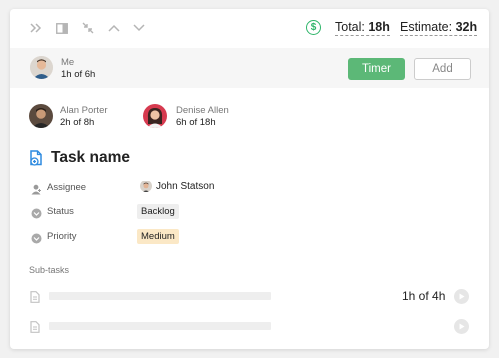  Describe the element at coordinates (36, 28) in the screenshot. I see `expand-double-chevron-icon` at that location.